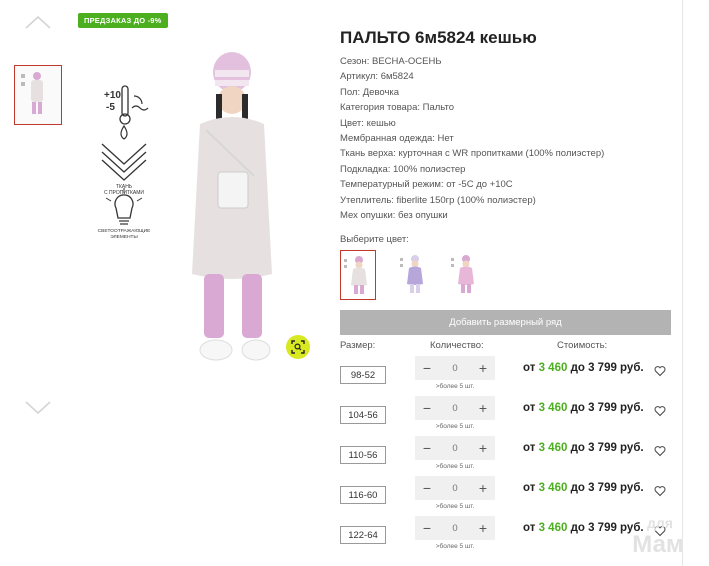 The image size is (709, 566). What do you see at coordinates (232, 206) in the screenshot?
I see `child-model-figure` at bounding box center [232, 206].